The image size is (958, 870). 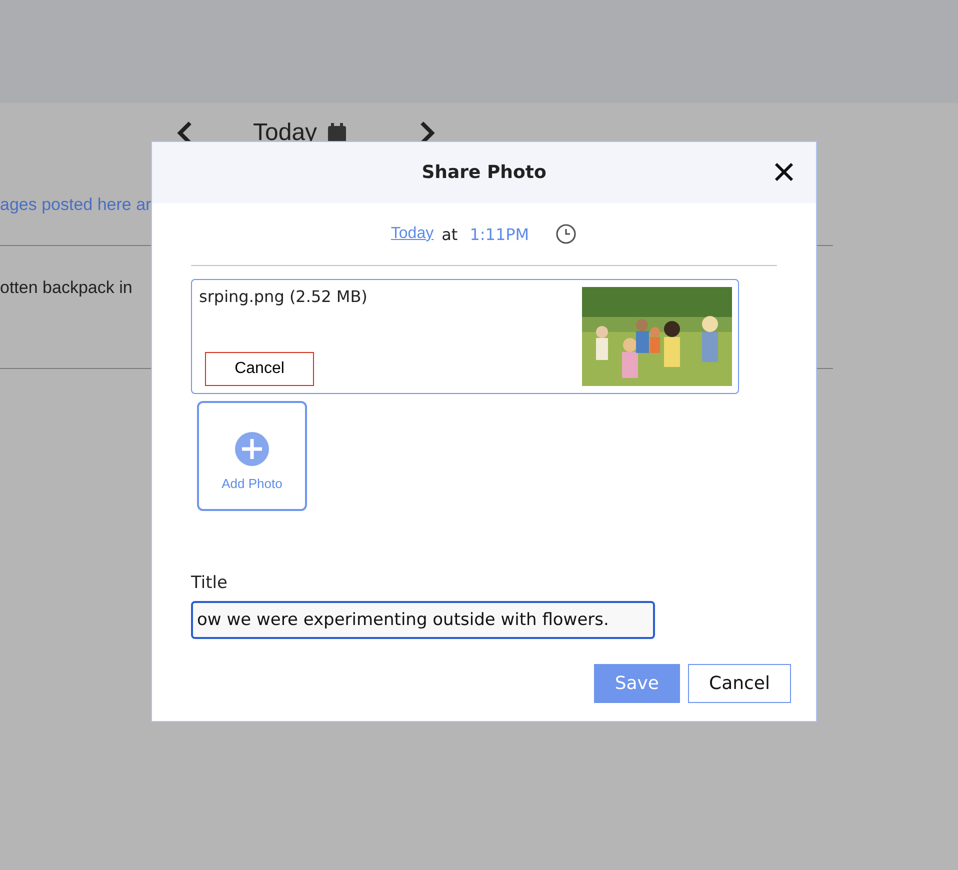 What do you see at coordinates (337, 133) in the screenshot?
I see `calendar-icon` at bounding box center [337, 133].